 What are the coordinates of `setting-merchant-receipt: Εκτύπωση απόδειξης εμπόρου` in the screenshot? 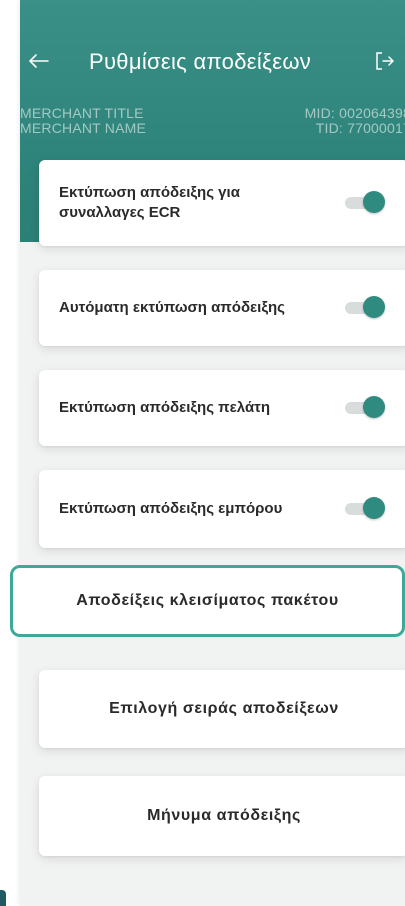 It's located at (222, 509).